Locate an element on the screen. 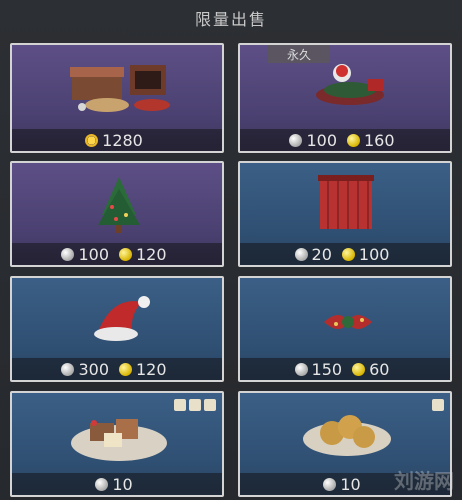 The width and height of the screenshot is (462, 500). christmas-tree-illustration is located at coordinates (119, 205).